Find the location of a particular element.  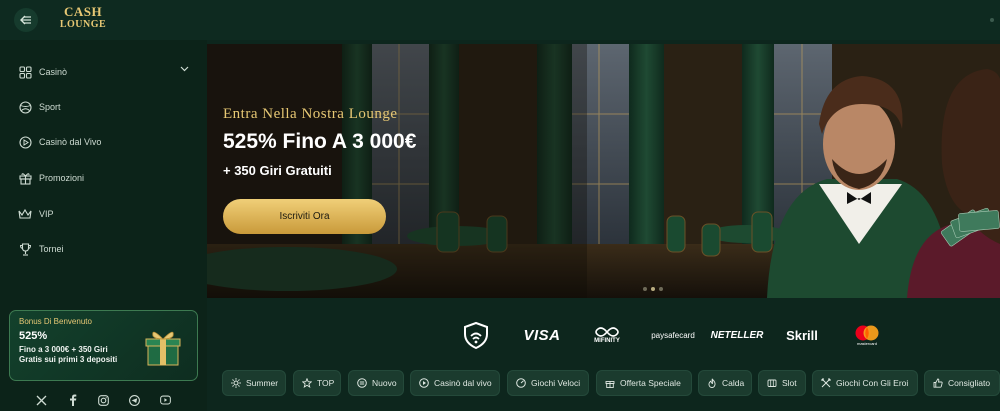

category-label: Nuovo is located at coordinates (384, 383).